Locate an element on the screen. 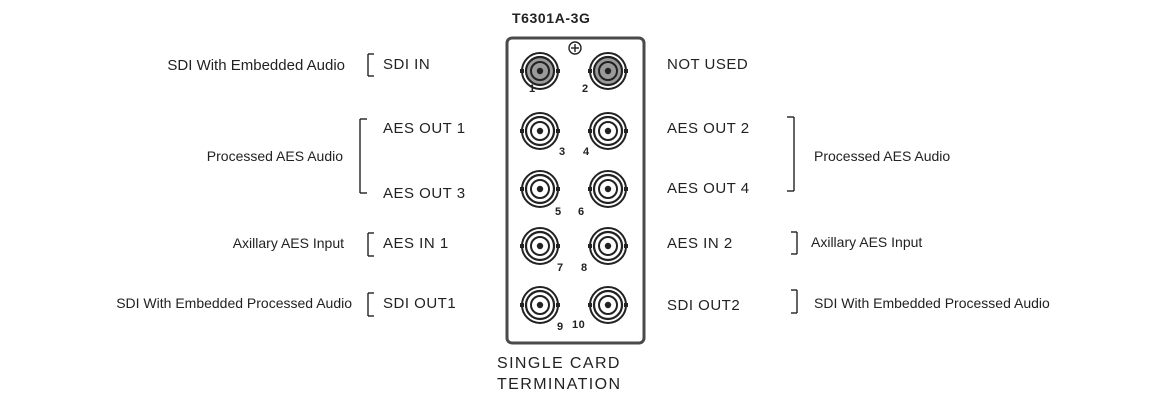 The height and width of the screenshot is (398, 1149). left-bracket-processed-aes is located at coordinates (363, 156).